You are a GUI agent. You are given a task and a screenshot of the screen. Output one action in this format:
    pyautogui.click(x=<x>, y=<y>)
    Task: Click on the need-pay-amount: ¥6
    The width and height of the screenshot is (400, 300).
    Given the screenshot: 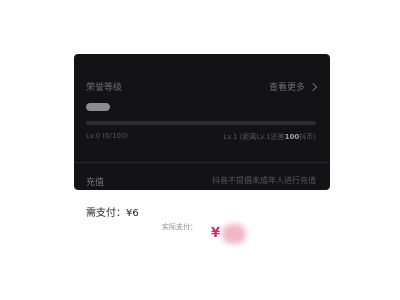 What is the action you would take?
    pyautogui.click(x=132, y=213)
    